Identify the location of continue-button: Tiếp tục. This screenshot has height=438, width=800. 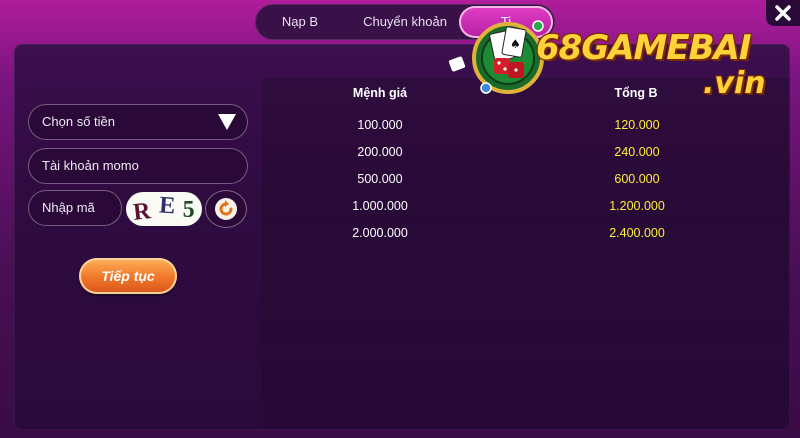
(128, 276).